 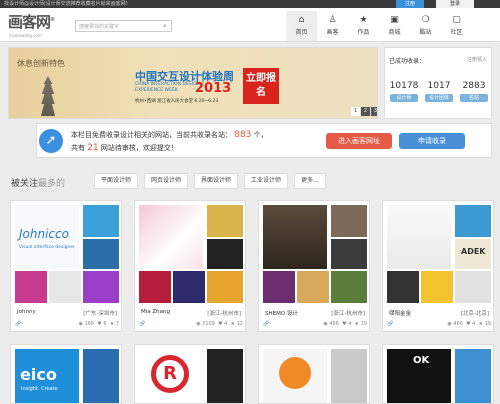 What do you see at coordinates (89, 324) in the screenshot?
I see `views-count: 166` at bounding box center [89, 324].